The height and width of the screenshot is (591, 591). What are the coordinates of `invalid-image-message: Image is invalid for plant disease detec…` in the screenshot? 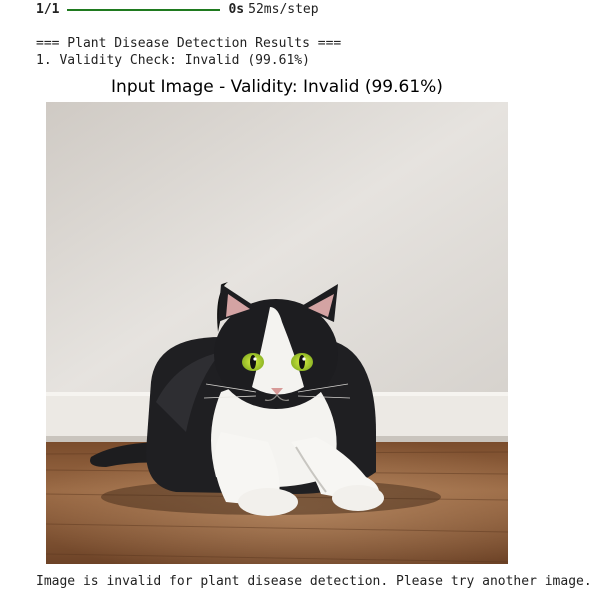 It's located at (313, 581).